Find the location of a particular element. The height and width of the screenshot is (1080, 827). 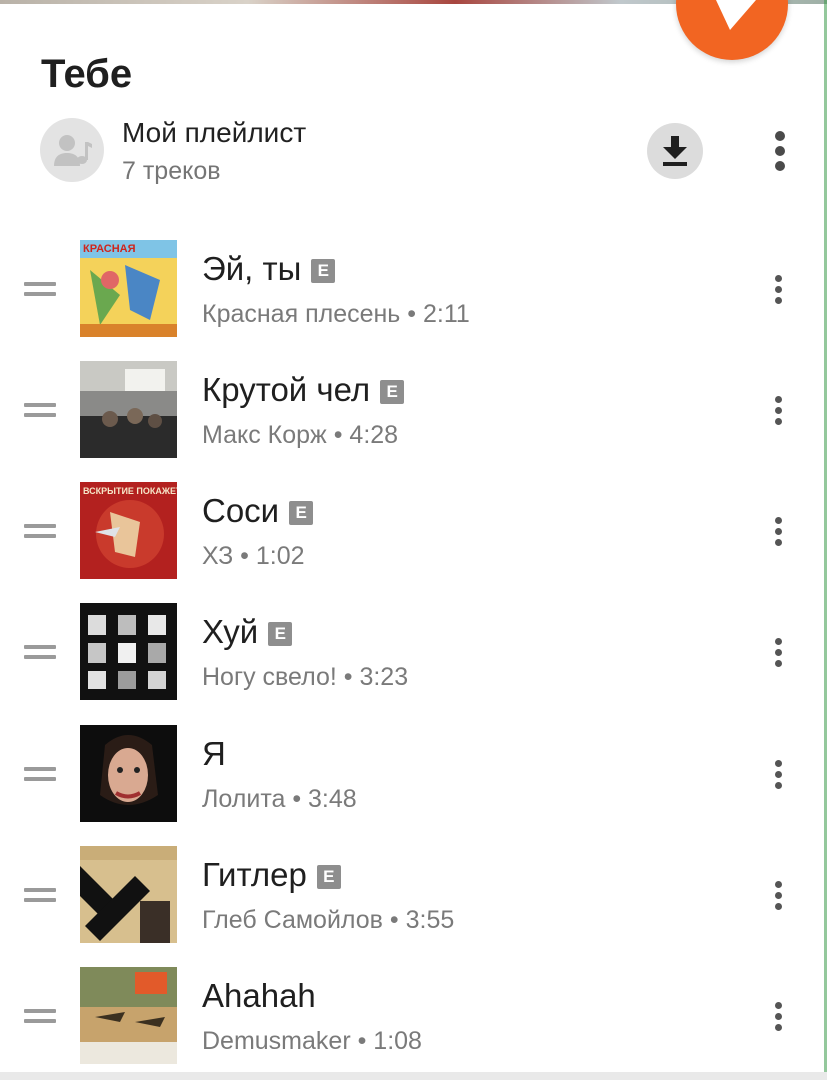

track-row: Я Лолита • 3:48 is located at coordinates (413, 775).